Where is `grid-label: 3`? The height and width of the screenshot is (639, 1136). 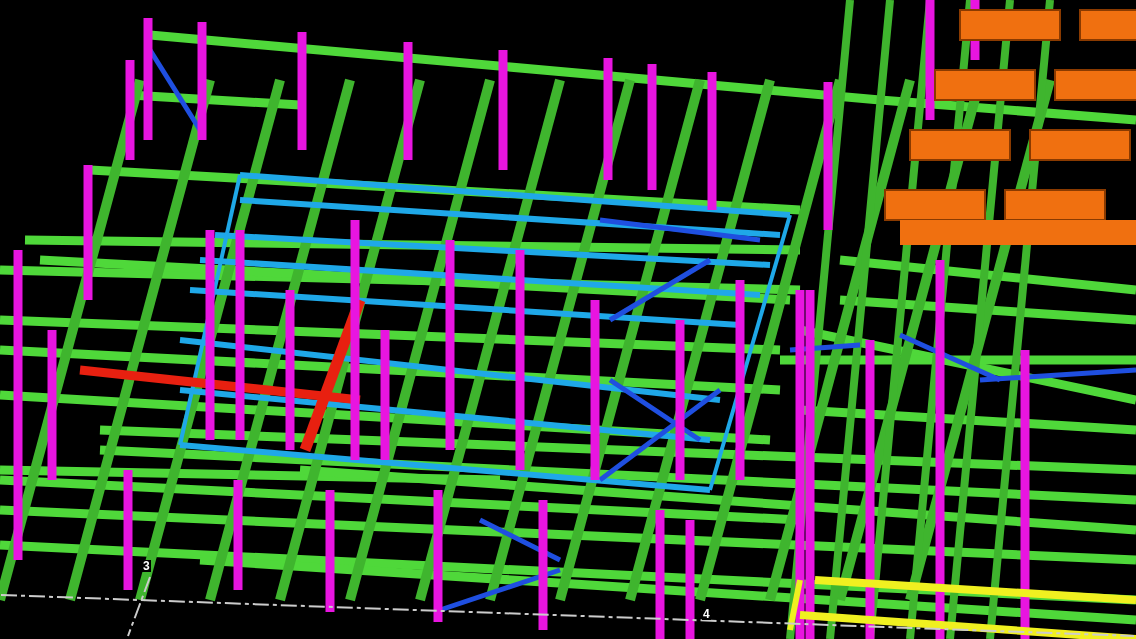
grid-label: 3 is located at coordinates (146, 566).